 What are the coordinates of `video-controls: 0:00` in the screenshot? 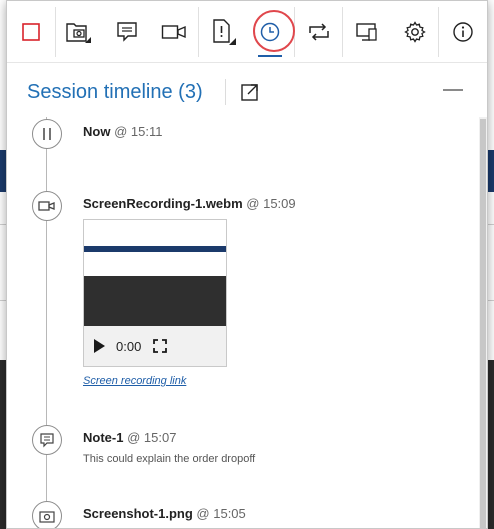 It's located at (155, 346).